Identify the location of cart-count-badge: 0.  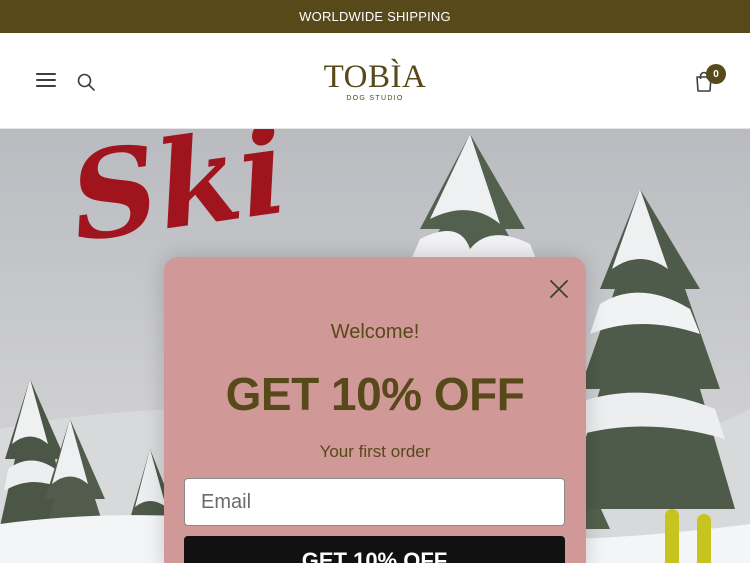
(716, 74).